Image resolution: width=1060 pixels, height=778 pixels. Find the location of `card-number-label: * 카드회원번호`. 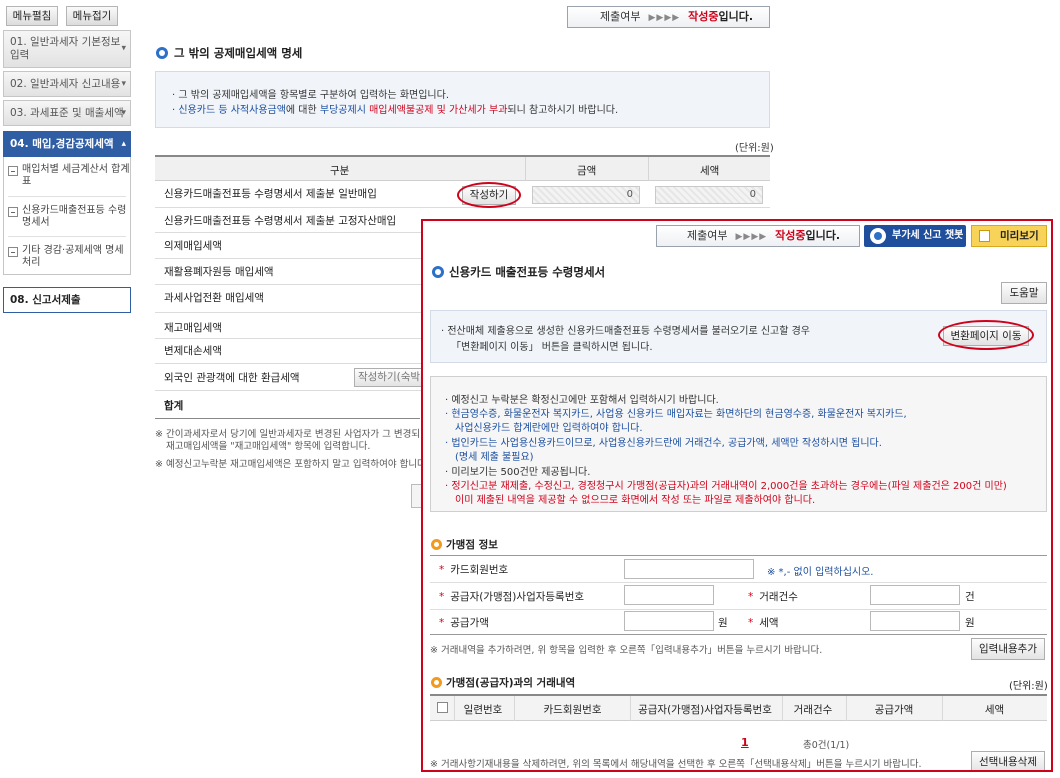

card-number-label: * 카드회원번호 is located at coordinates (474, 570).